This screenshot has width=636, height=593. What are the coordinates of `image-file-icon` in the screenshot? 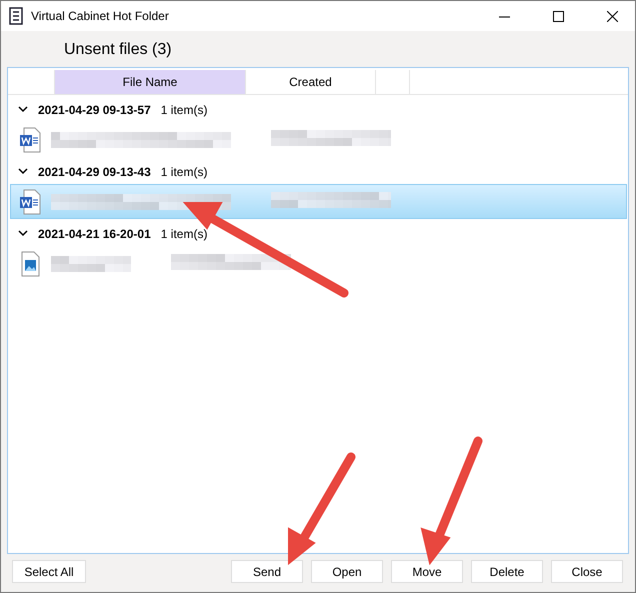 It's located at (30, 263).